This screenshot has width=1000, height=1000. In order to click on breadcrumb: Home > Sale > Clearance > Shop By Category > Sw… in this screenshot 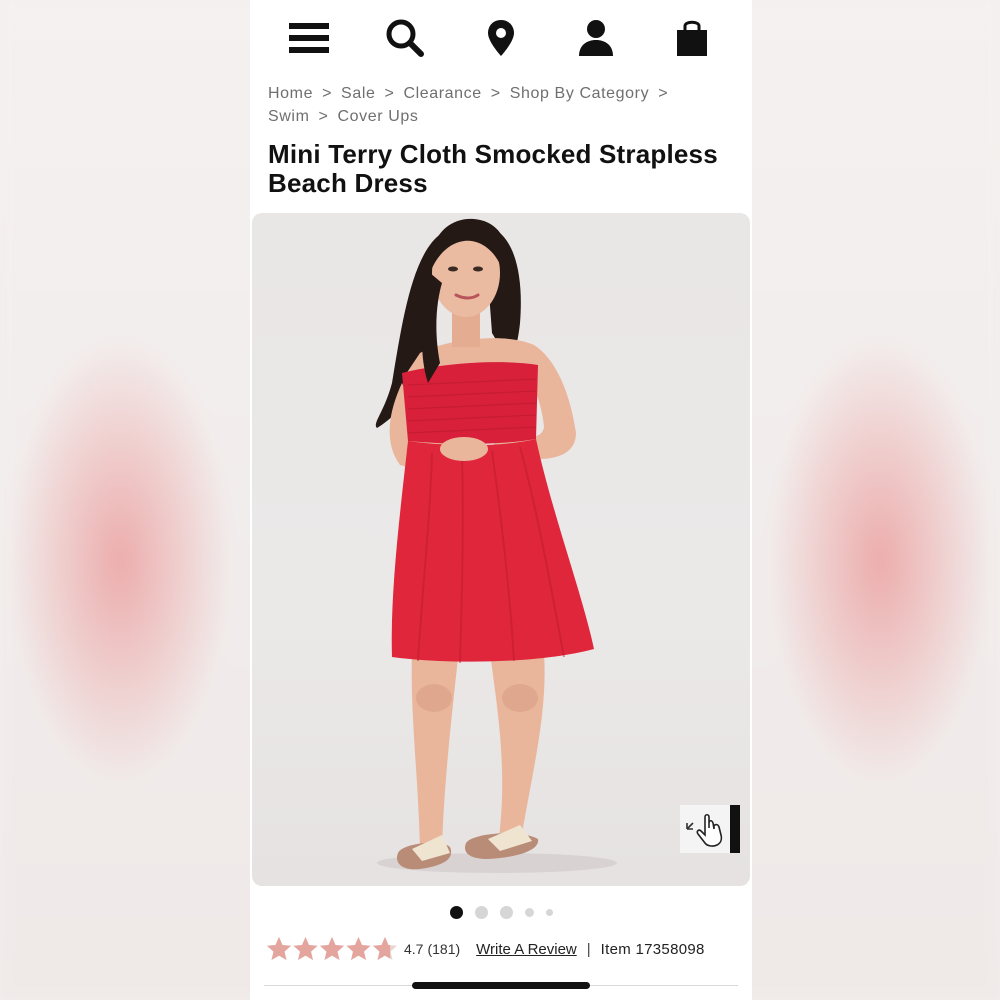, I will do `click(503, 105)`.